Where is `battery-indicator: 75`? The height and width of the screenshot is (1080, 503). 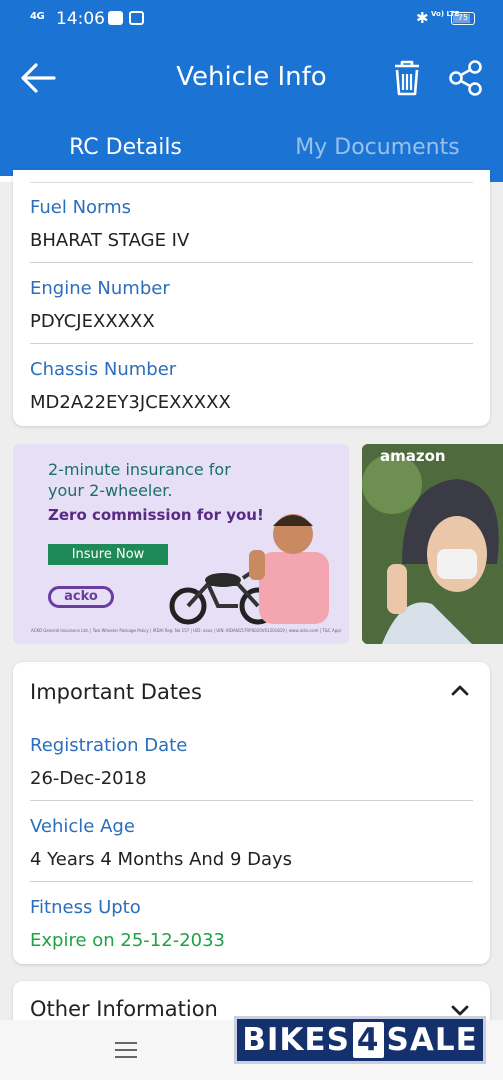
battery-indicator: 75 is located at coordinates (463, 18).